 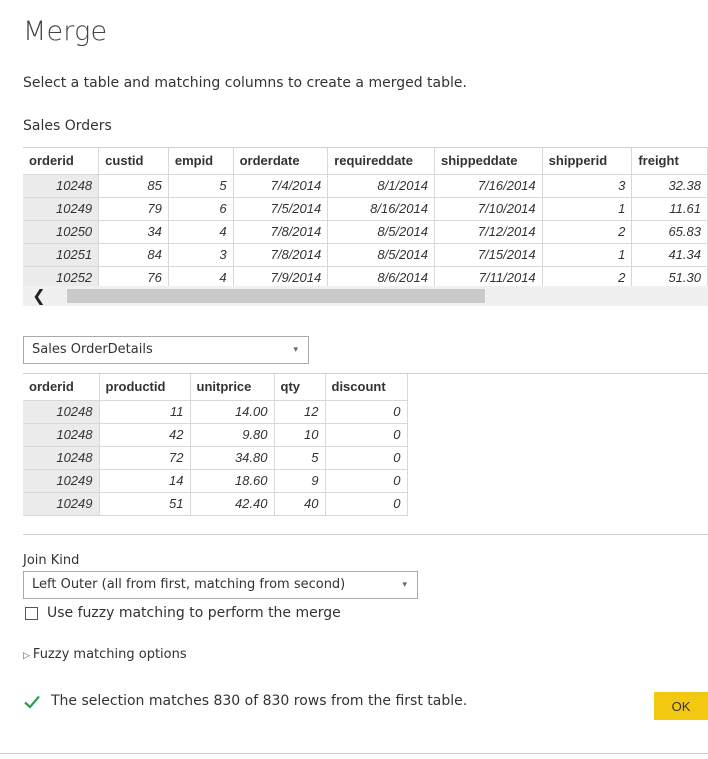 What do you see at coordinates (488, 276) in the screenshot?
I see `table-cell-shippeddate: 7/11/2014` at bounding box center [488, 276].